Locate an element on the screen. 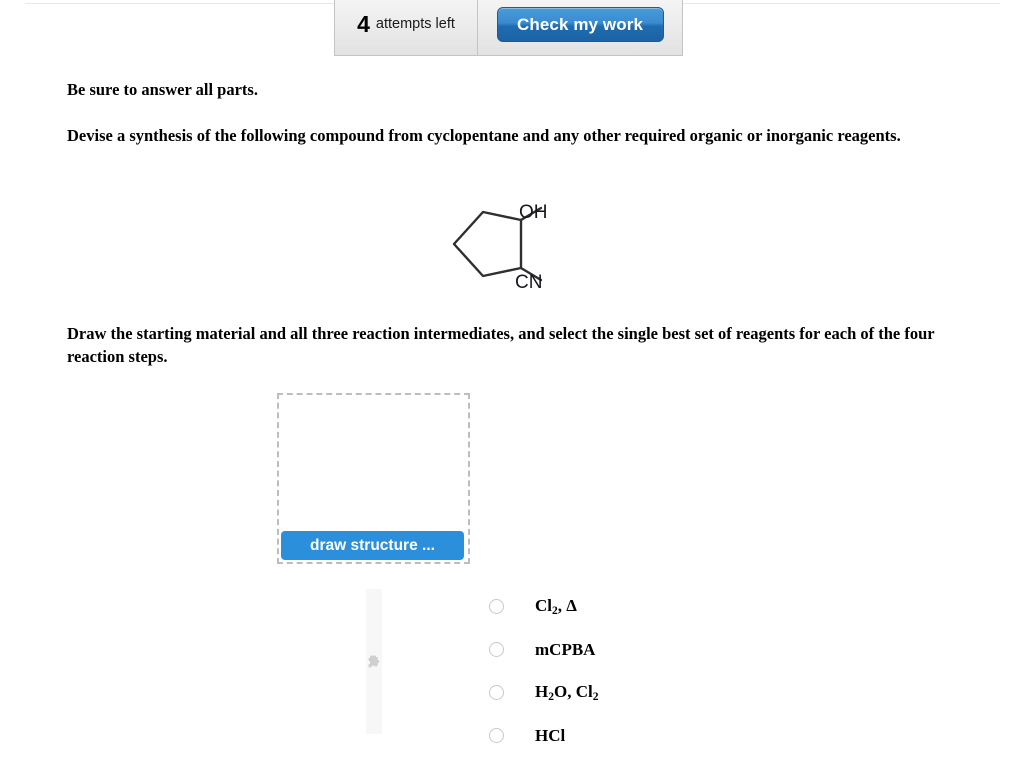 The image size is (1024, 757). attempts-remaining: 4 attempts left is located at coordinates (405, 28).